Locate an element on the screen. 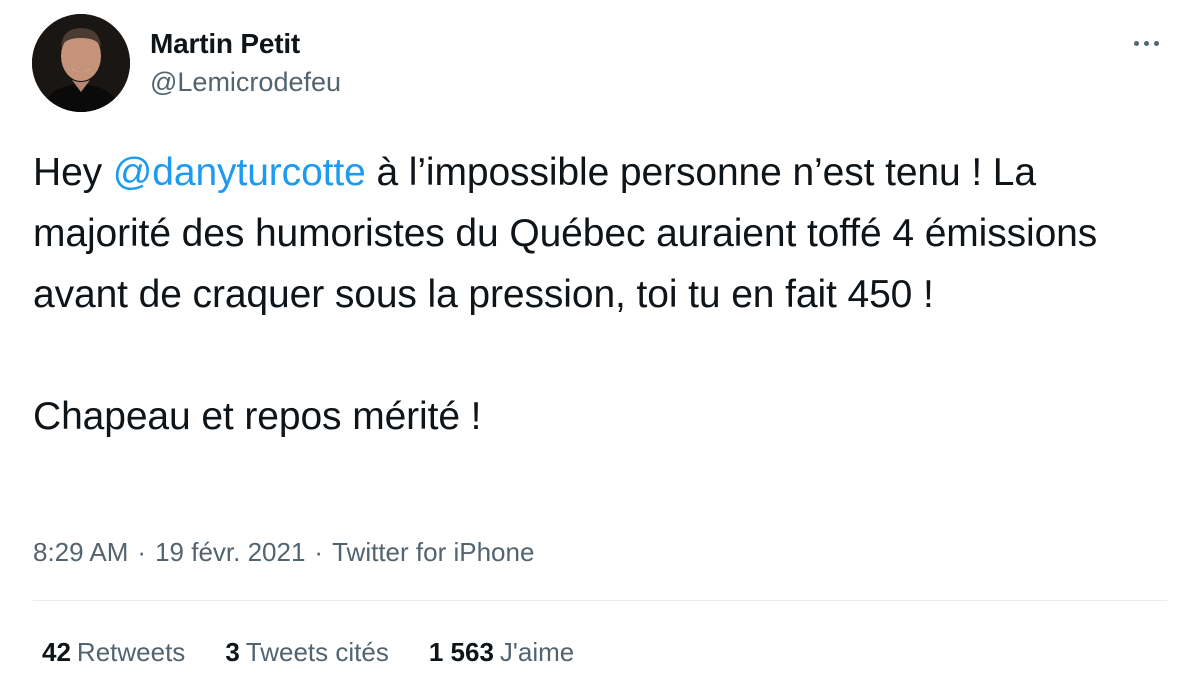  quotes-stat: 3 Tweets cités is located at coordinates (307, 652).